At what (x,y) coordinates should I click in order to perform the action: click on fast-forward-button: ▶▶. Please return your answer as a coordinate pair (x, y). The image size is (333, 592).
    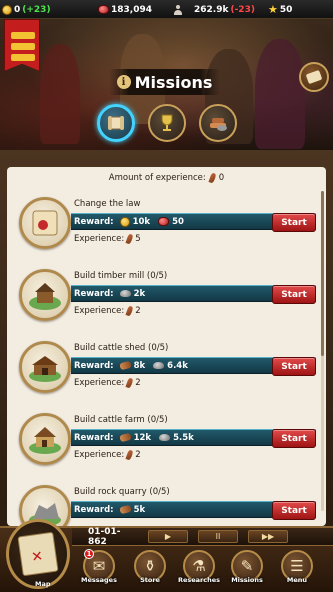
    Looking at the image, I should click on (268, 536).